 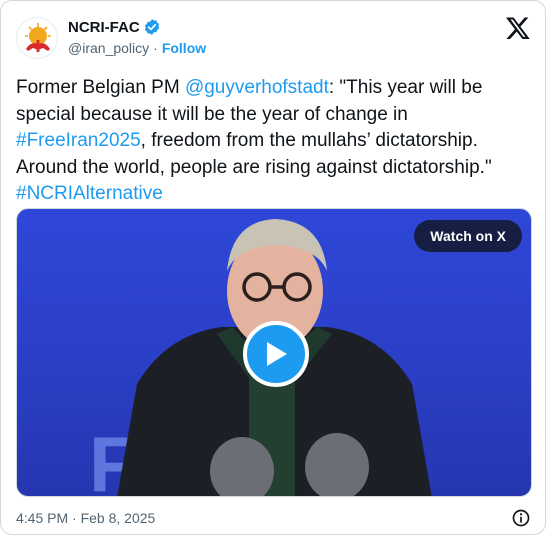 I want to click on play-button, so click(x=276, y=354).